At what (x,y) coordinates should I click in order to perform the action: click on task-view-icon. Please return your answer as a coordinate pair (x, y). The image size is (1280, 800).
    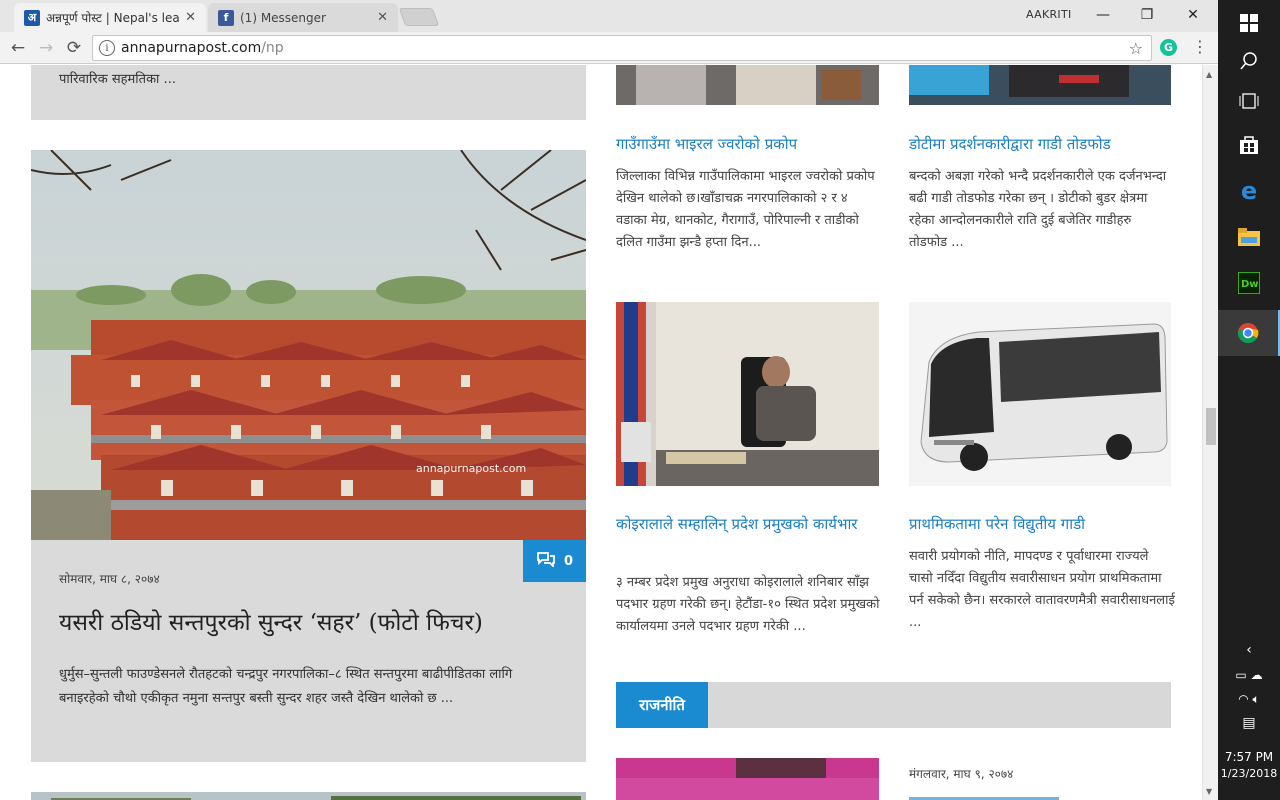
    Looking at the image, I should click on (1249, 101).